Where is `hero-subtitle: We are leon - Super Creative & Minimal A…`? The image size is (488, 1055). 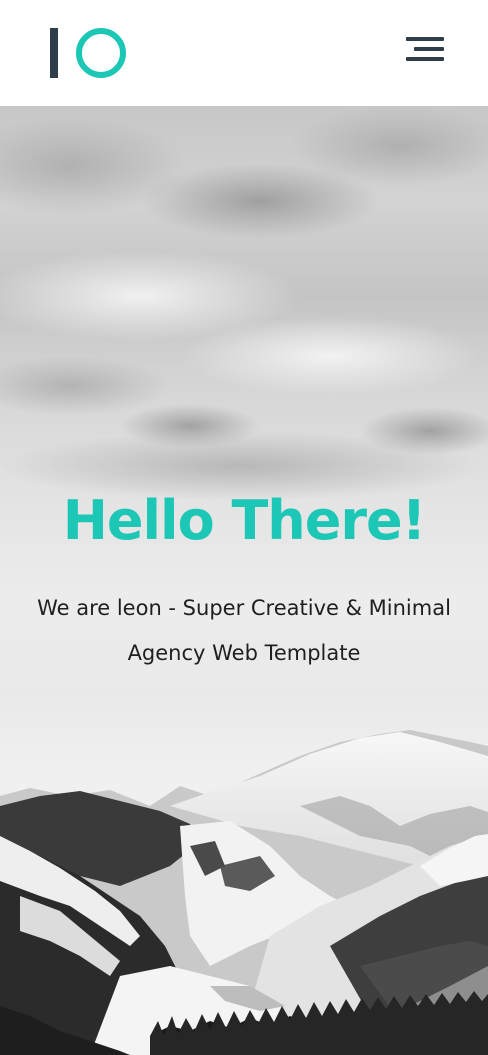 hero-subtitle: We are leon - Super Creative & Minimal A… is located at coordinates (244, 631).